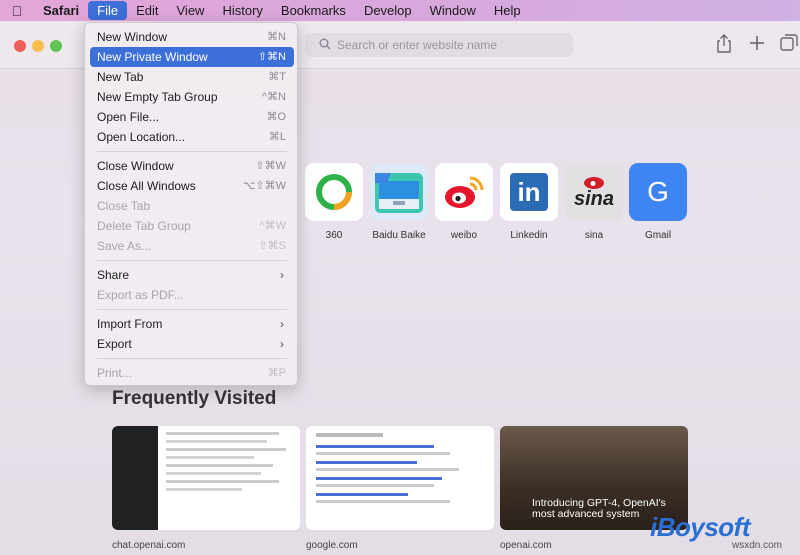  Describe the element at coordinates (399, 235) in the screenshot. I see `favorite-label: Baidu Baike` at that location.